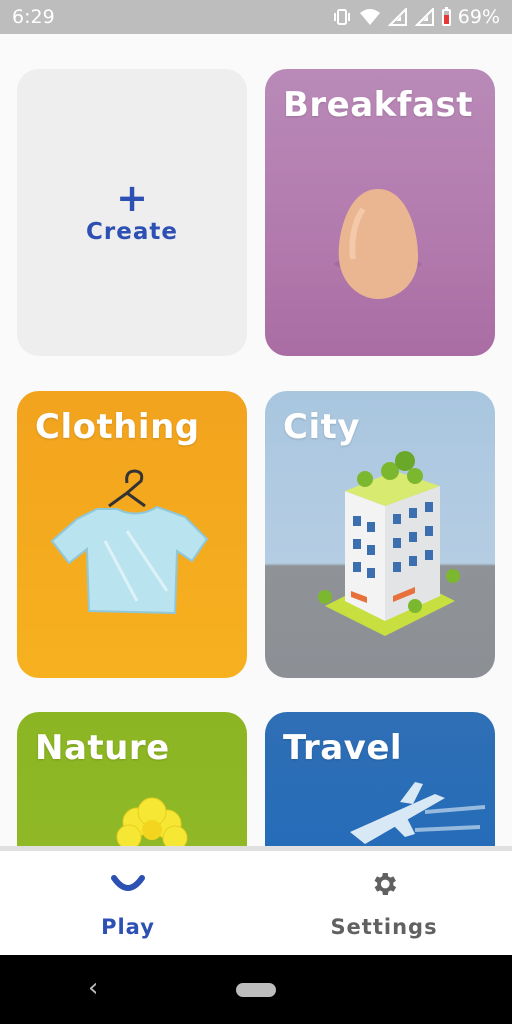 This screenshot has width=512, height=1024. I want to click on status-icons: 69%, so click(416, 17).